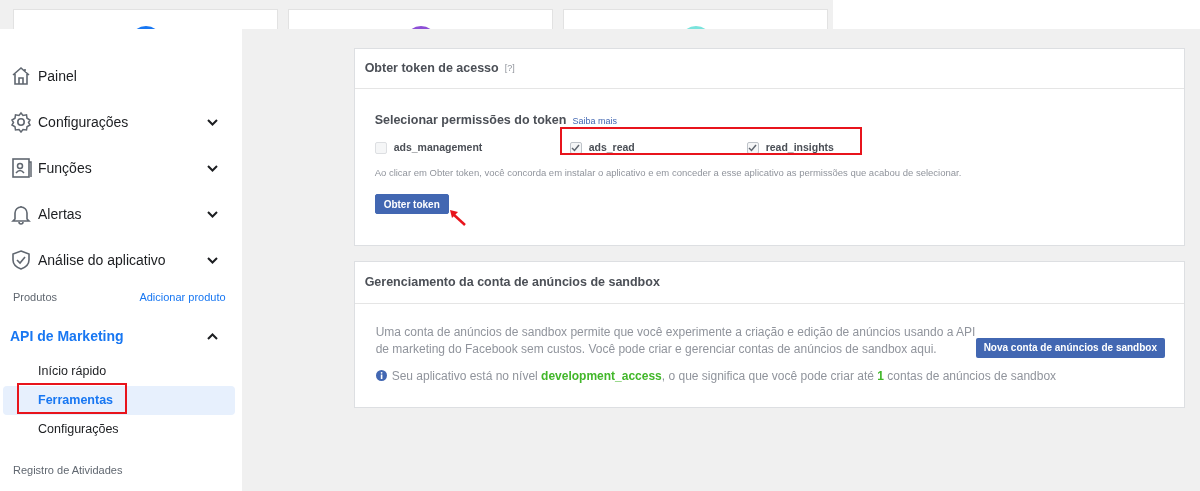 The height and width of the screenshot is (491, 1200). What do you see at coordinates (431, 69) in the screenshot?
I see `card-title: Obter token de acesso` at bounding box center [431, 69].